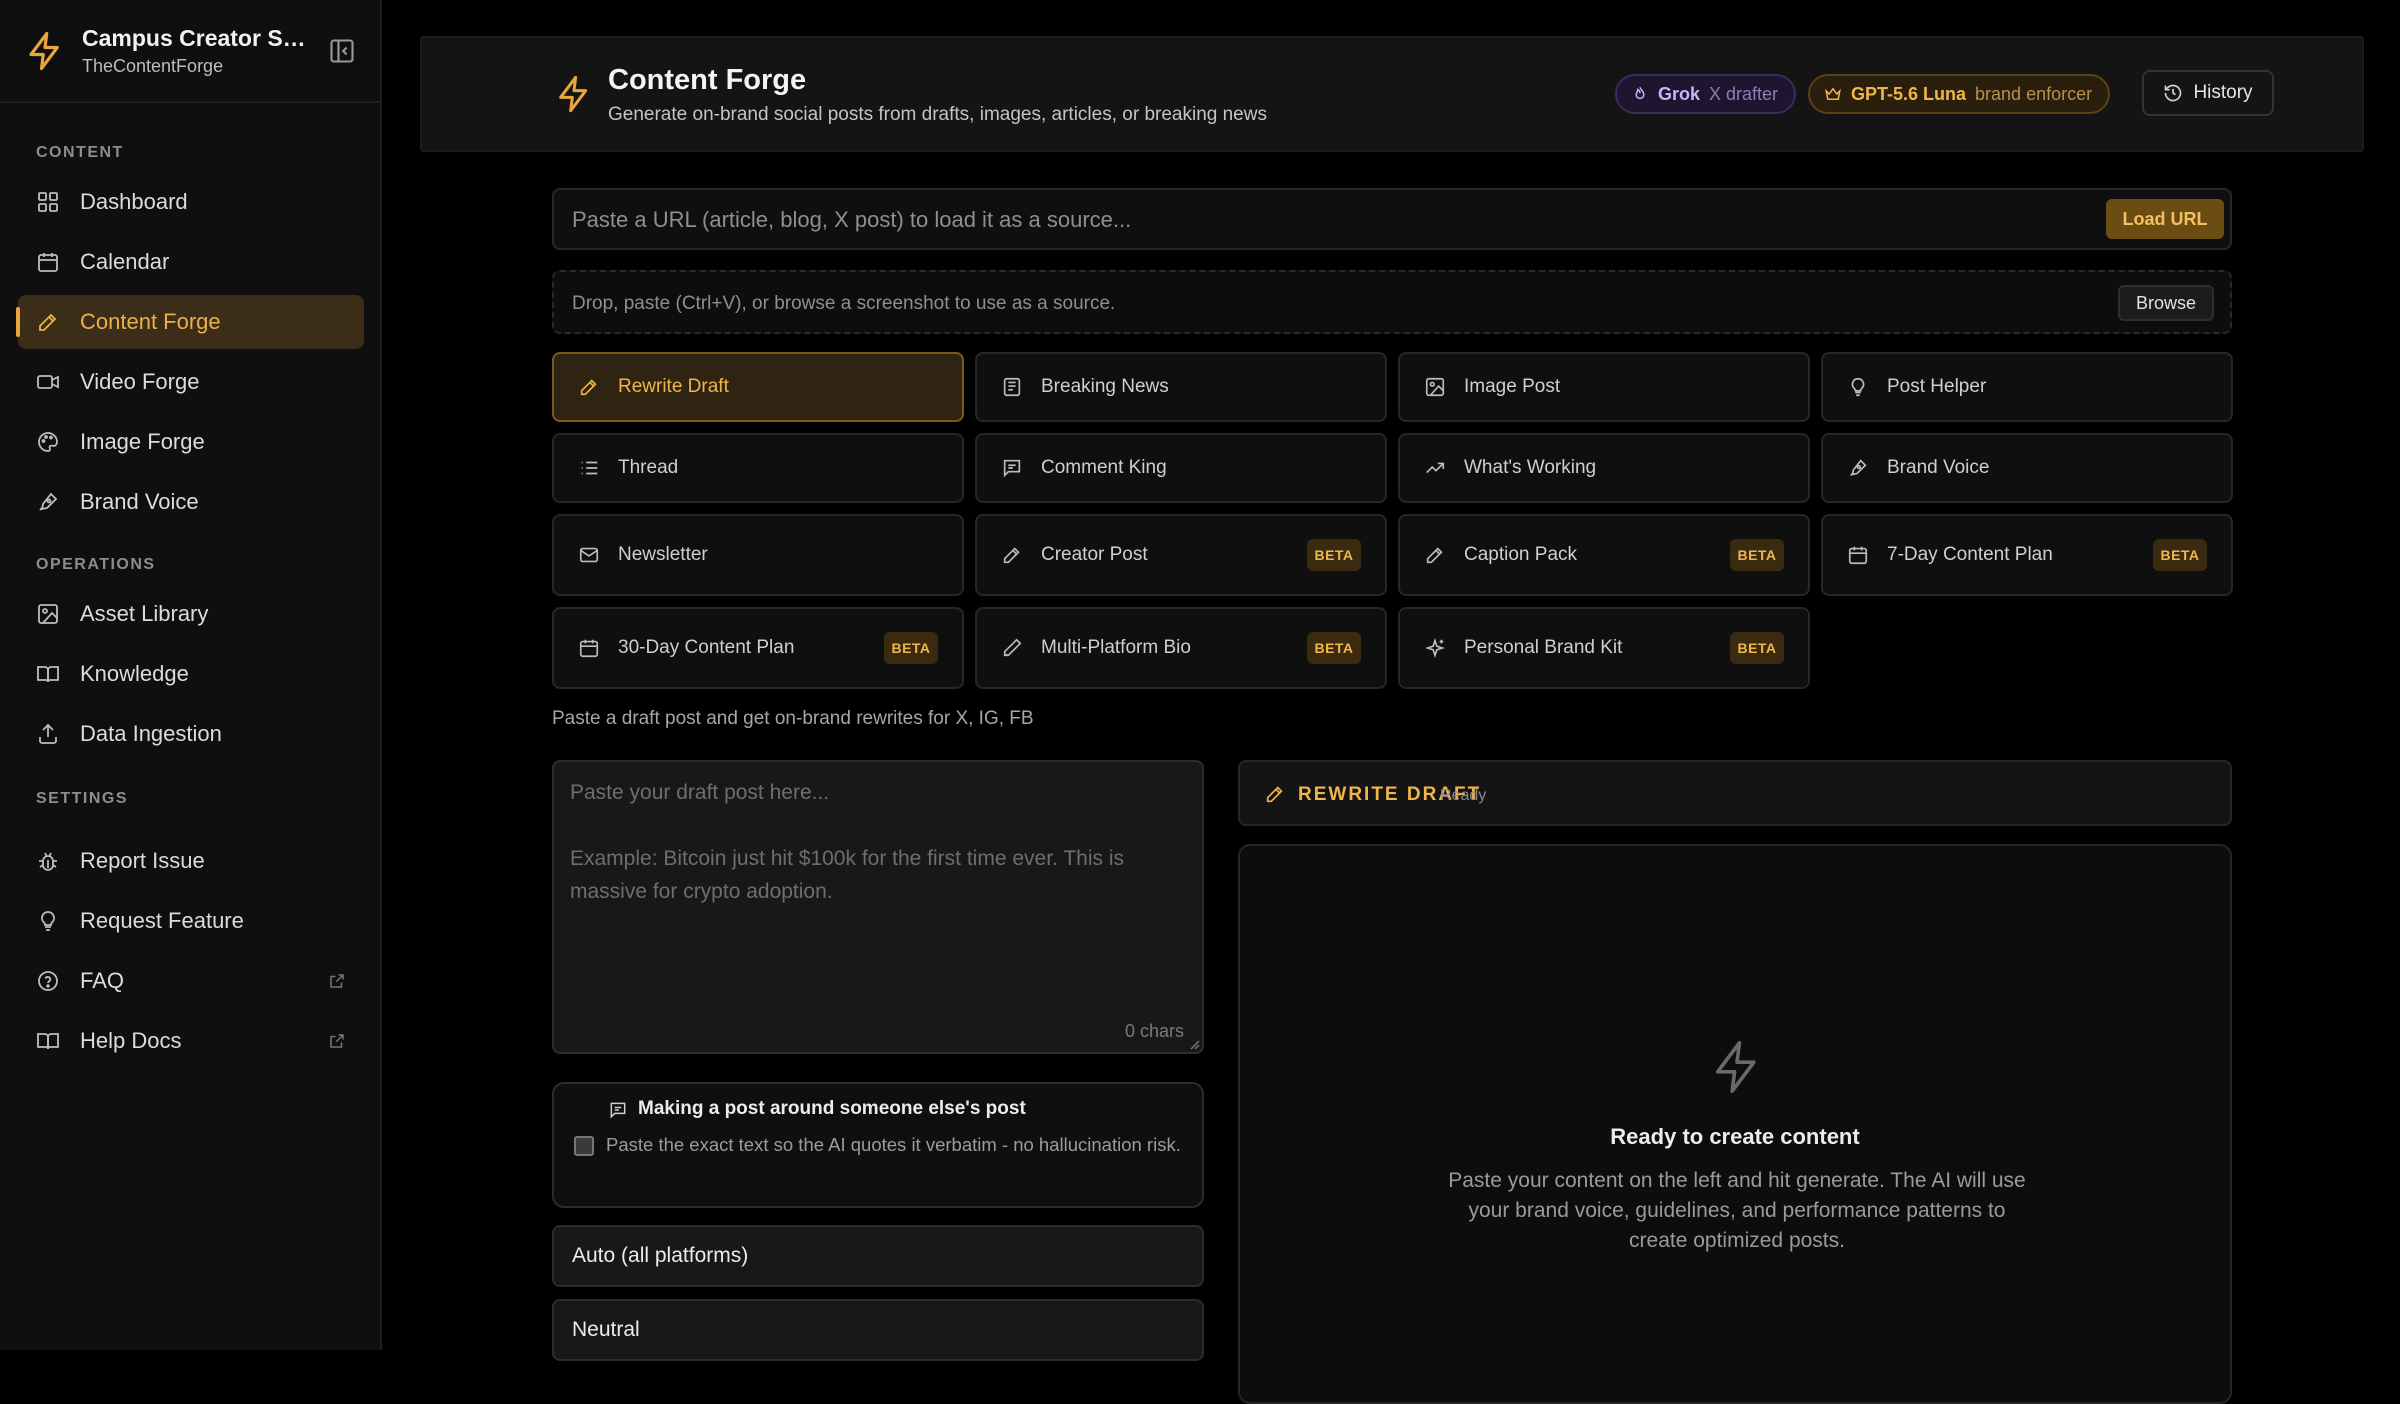 The width and height of the screenshot is (2400, 1404). What do you see at coordinates (48, 861) in the screenshot?
I see `bug-icon` at bounding box center [48, 861].